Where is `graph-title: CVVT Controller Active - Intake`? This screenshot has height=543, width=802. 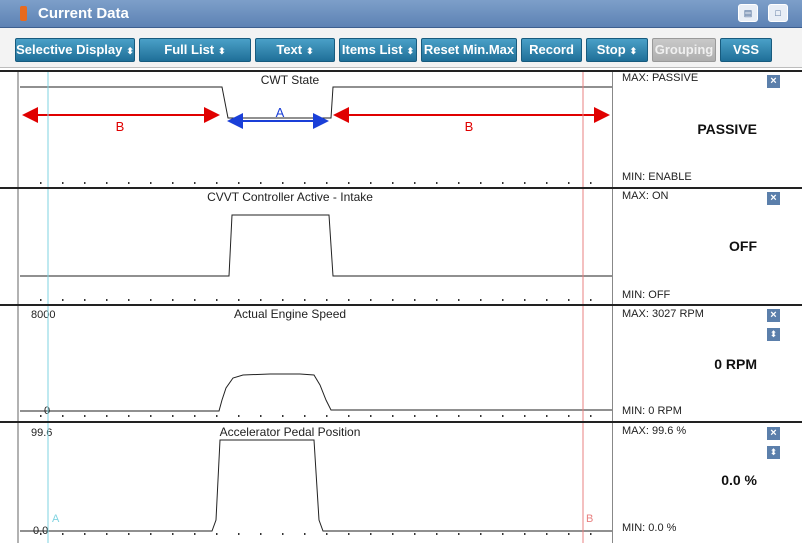 graph-title: CVVT Controller Active - Intake is located at coordinates (290, 197).